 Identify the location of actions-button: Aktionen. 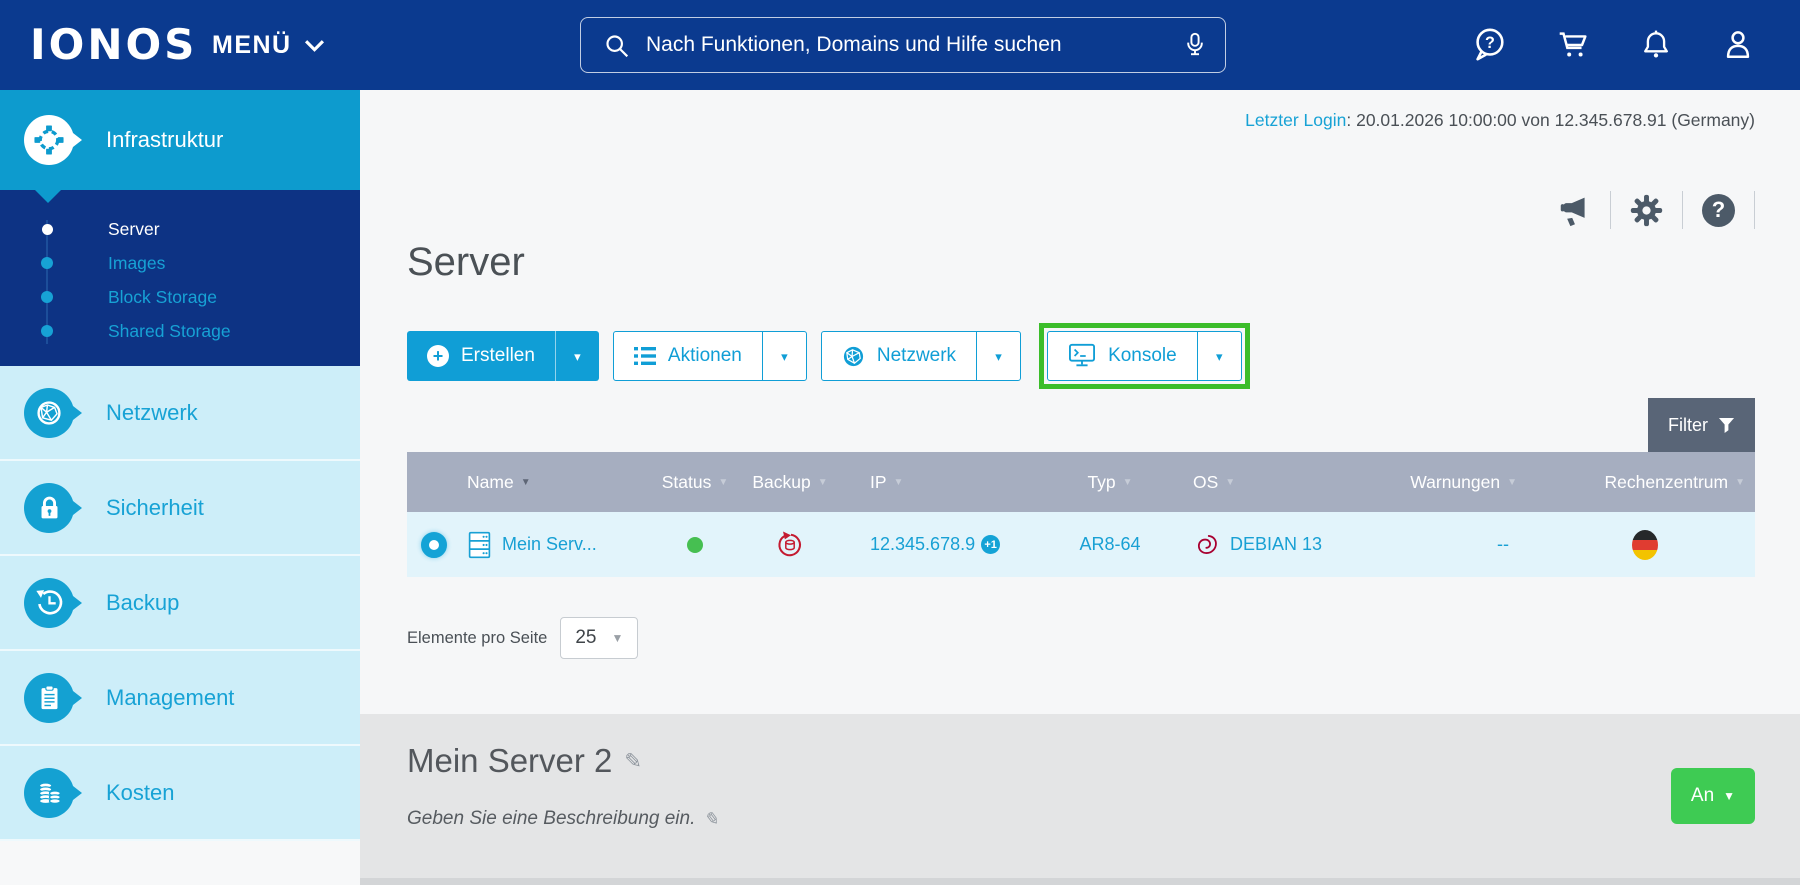
(688, 356).